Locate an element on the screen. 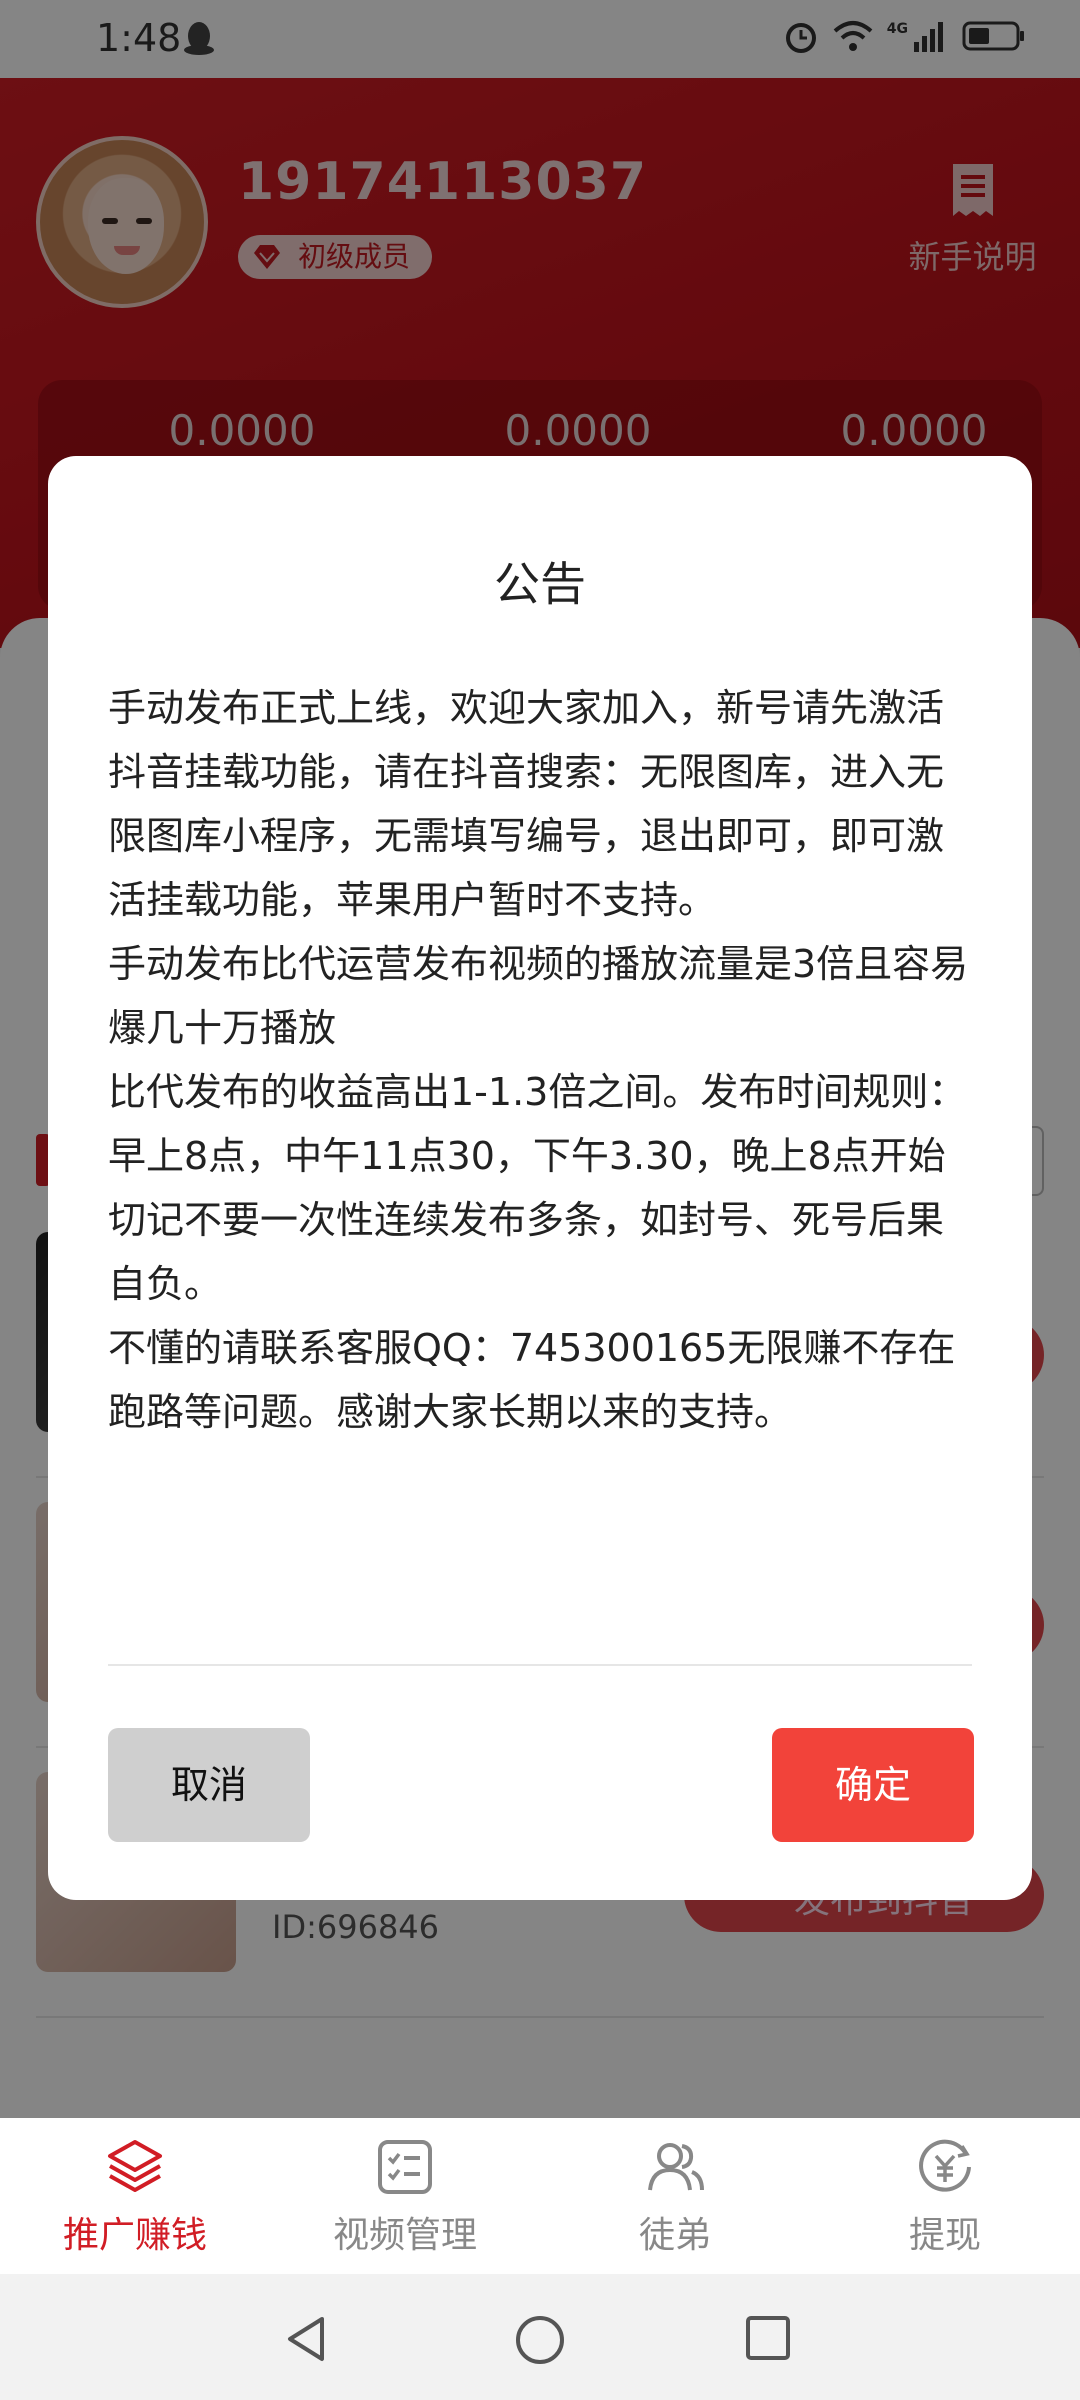  cancel-button: 取消 is located at coordinates (209, 1785).